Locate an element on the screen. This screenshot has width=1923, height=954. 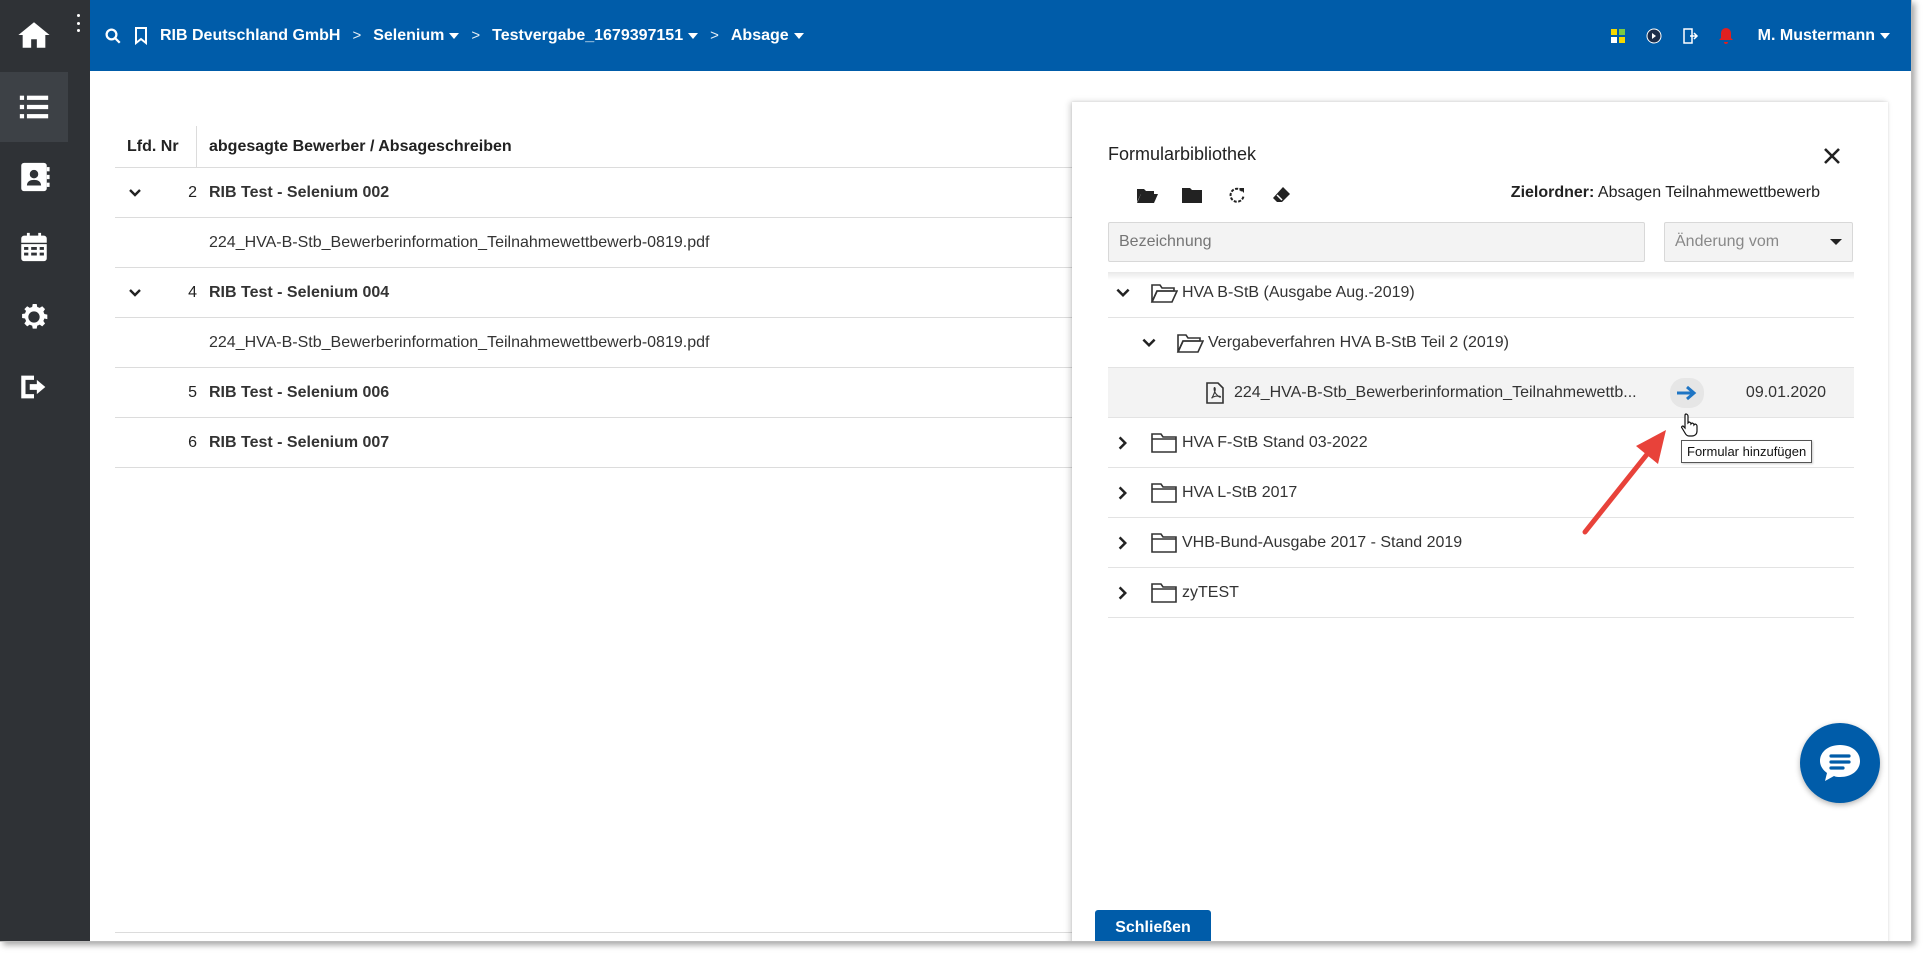
list-icon is located at coordinates (34, 107).